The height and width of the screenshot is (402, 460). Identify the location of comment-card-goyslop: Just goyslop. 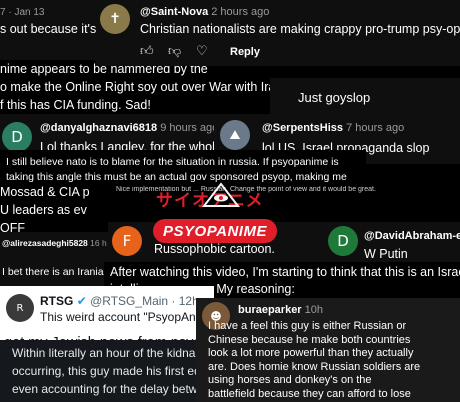
(365, 98).